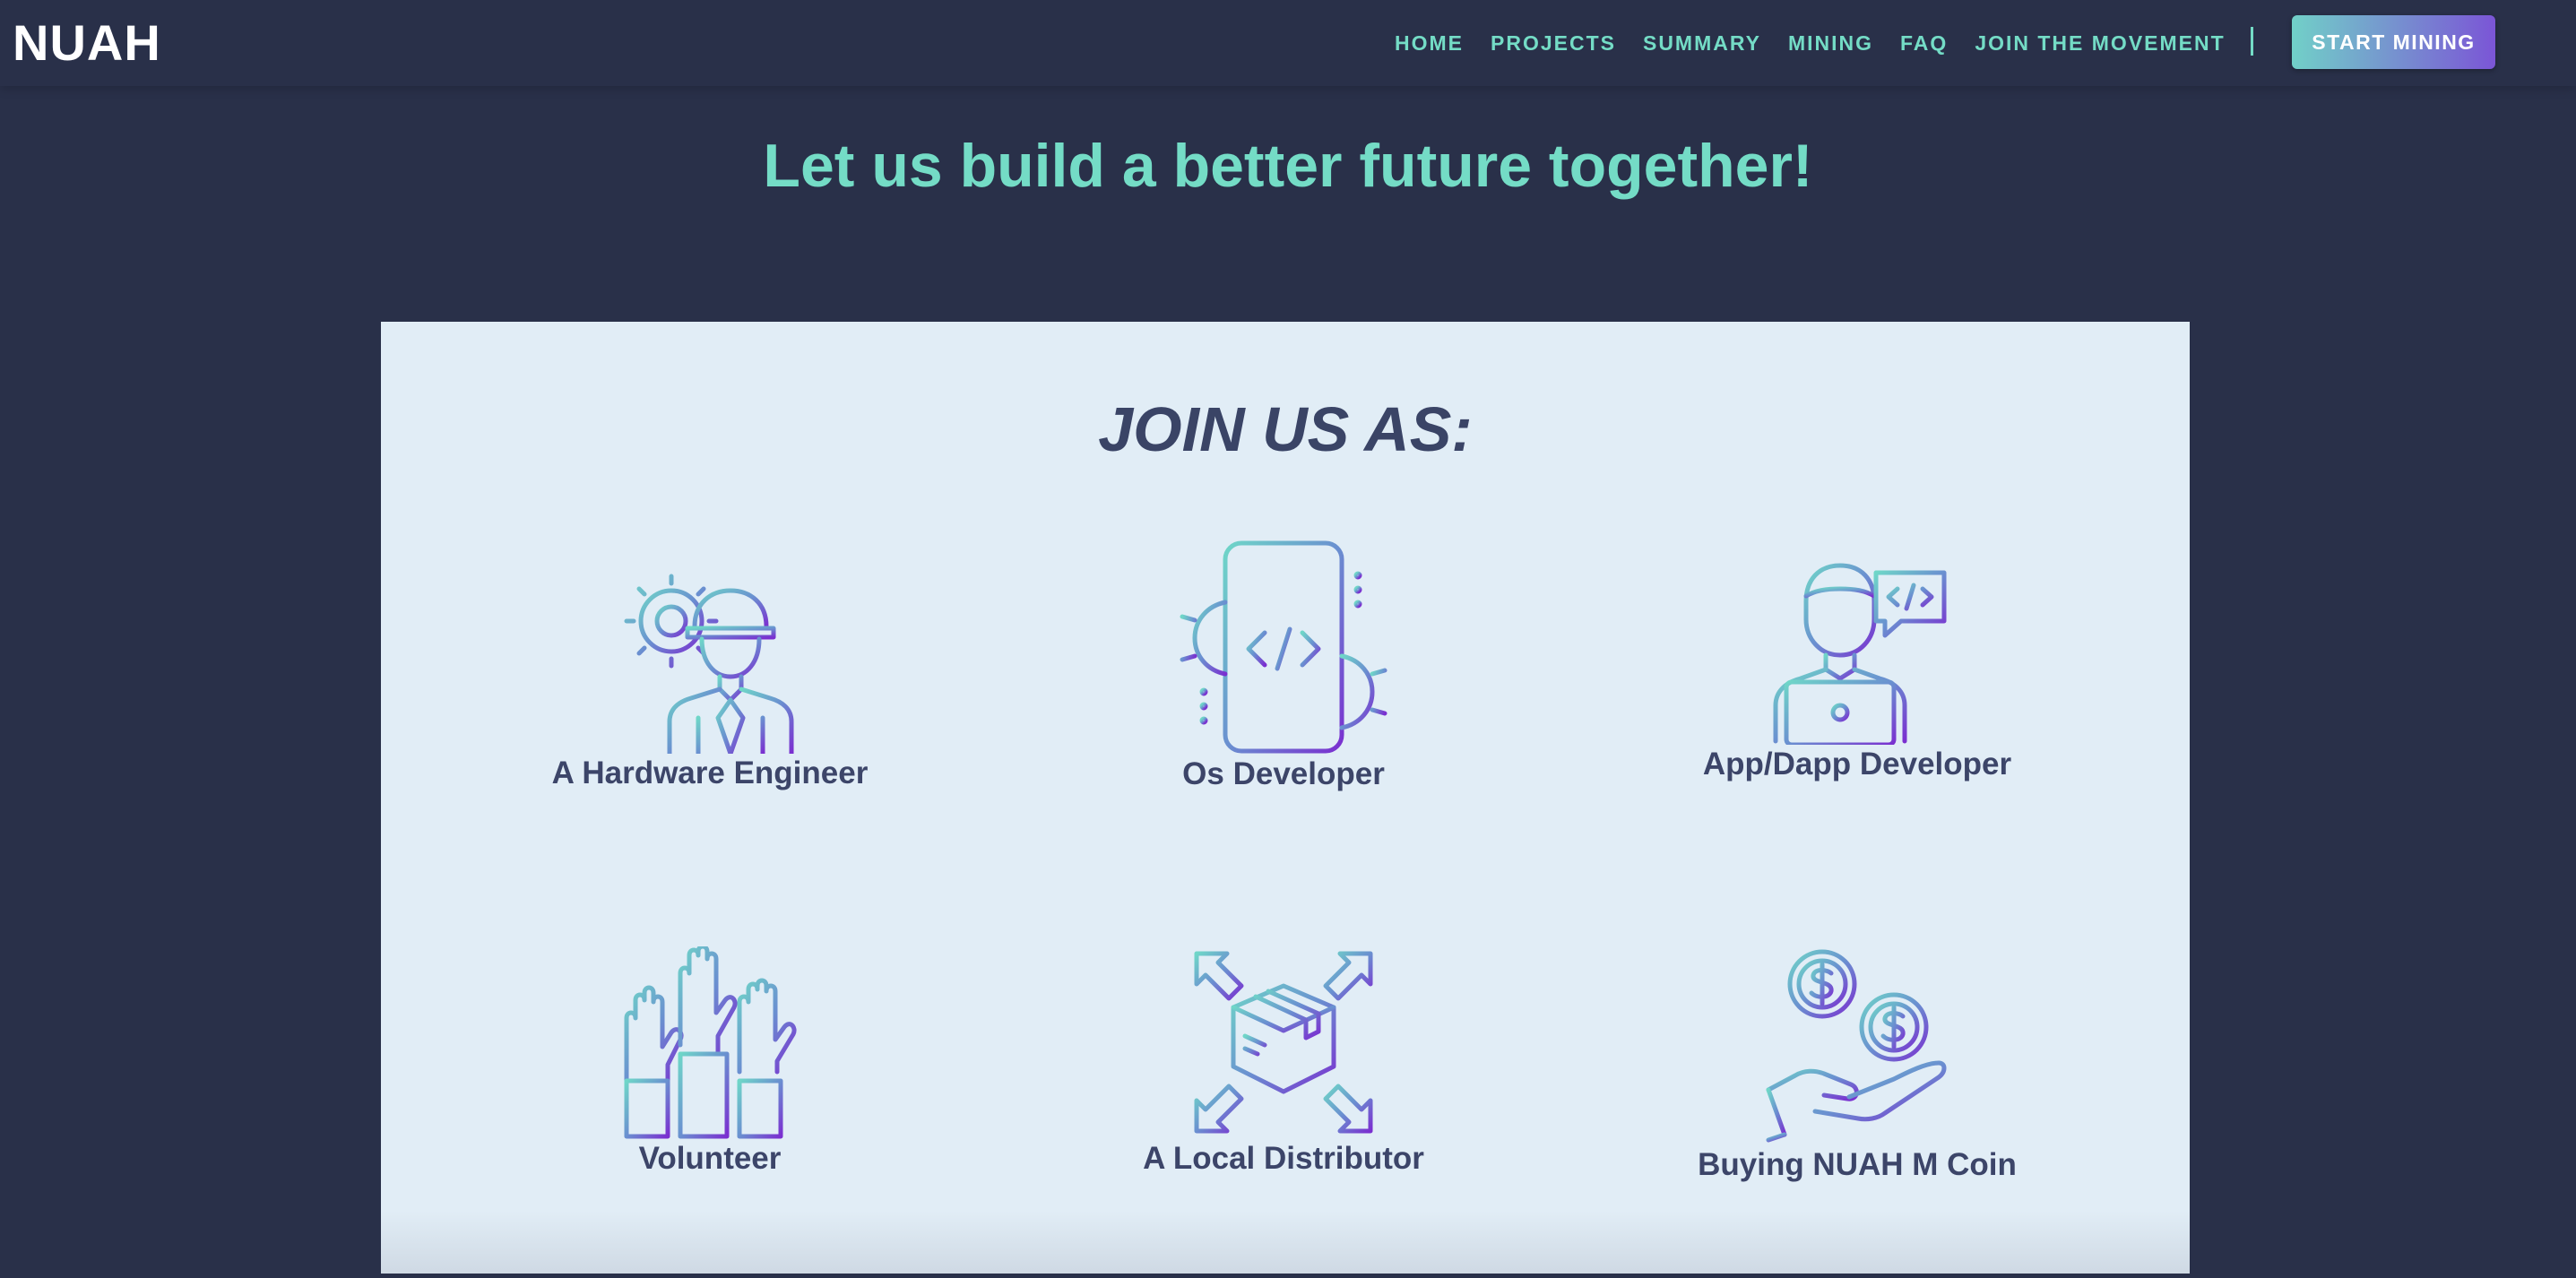 Image resolution: width=2576 pixels, height=1278 pixels. Describe the element at coordinates (710, 773) in the screenshot. I see `role-label: A Hardware Engineer` at that location.